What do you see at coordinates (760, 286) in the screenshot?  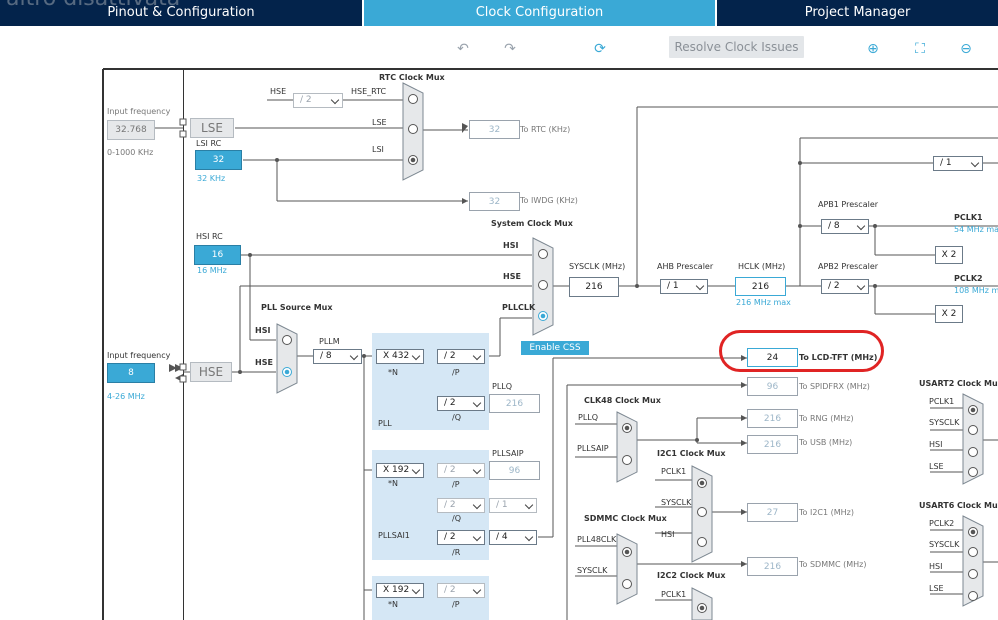 I see `hclk-input: 216` at bounding box center [760, 286].